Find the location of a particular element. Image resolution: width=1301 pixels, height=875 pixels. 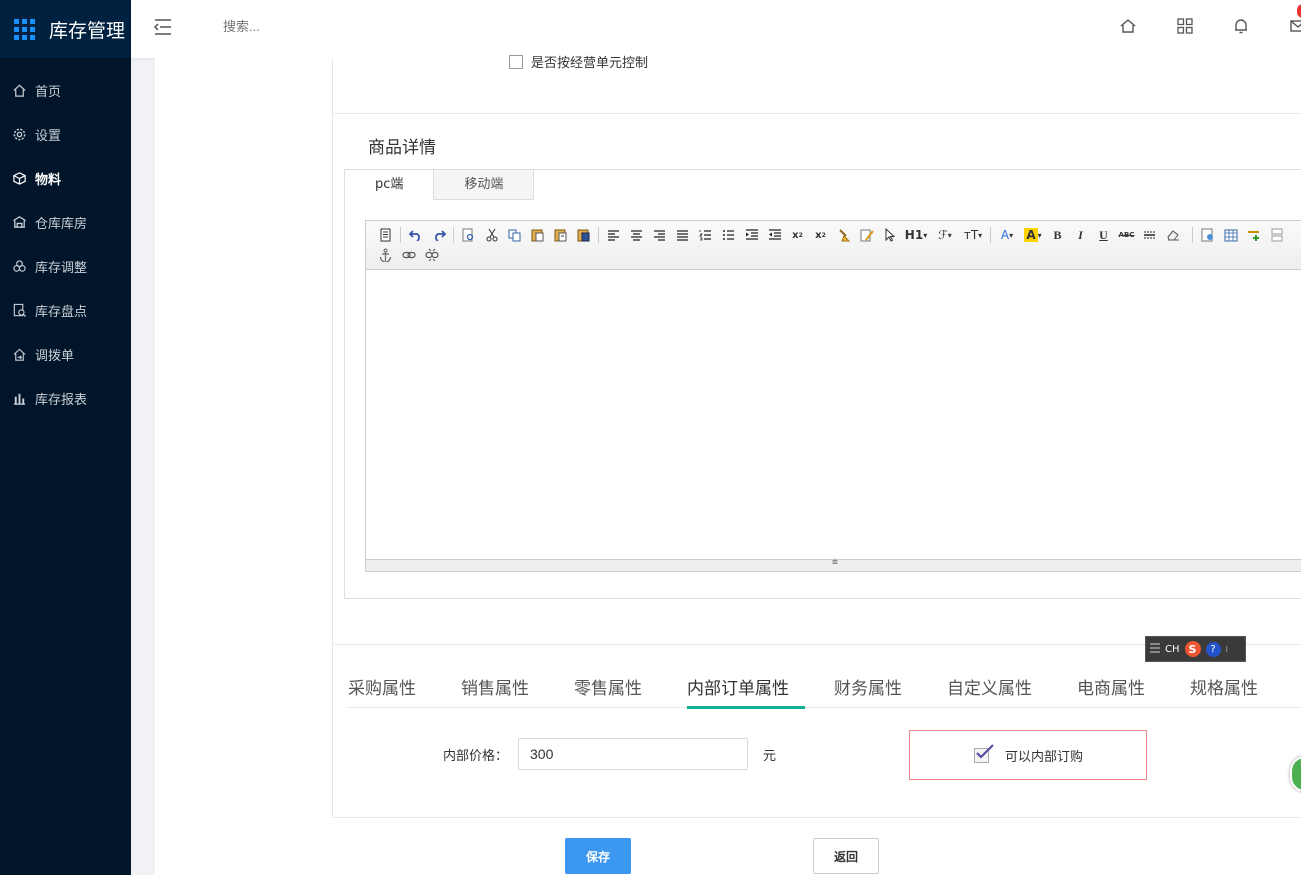

mail-icon is located at coordinates (1295, 27).